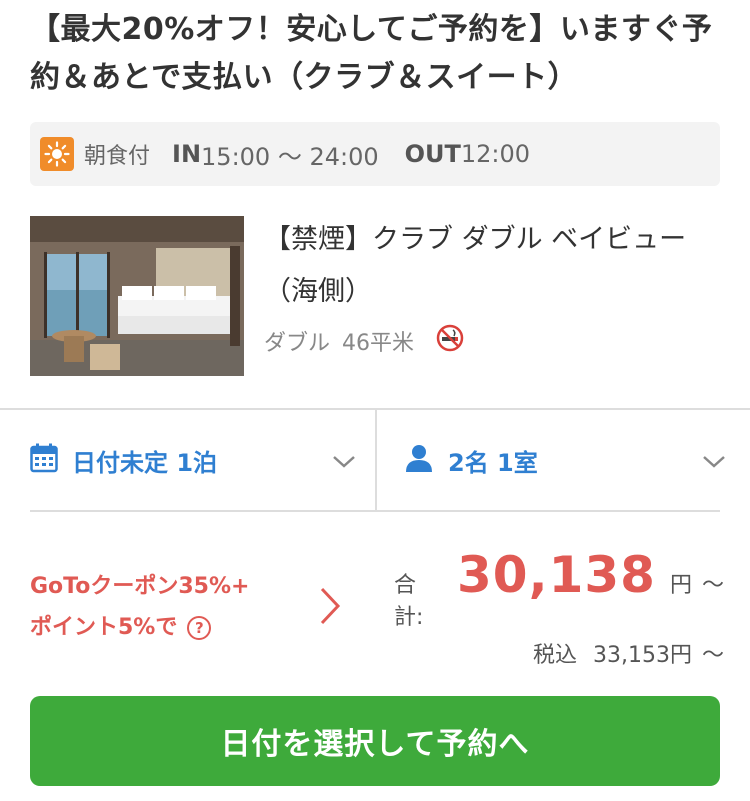  What do you see at coordinates (409, 601) in the screenshot?
I see `total-label: 合計:` at bounding box center [409, 601].